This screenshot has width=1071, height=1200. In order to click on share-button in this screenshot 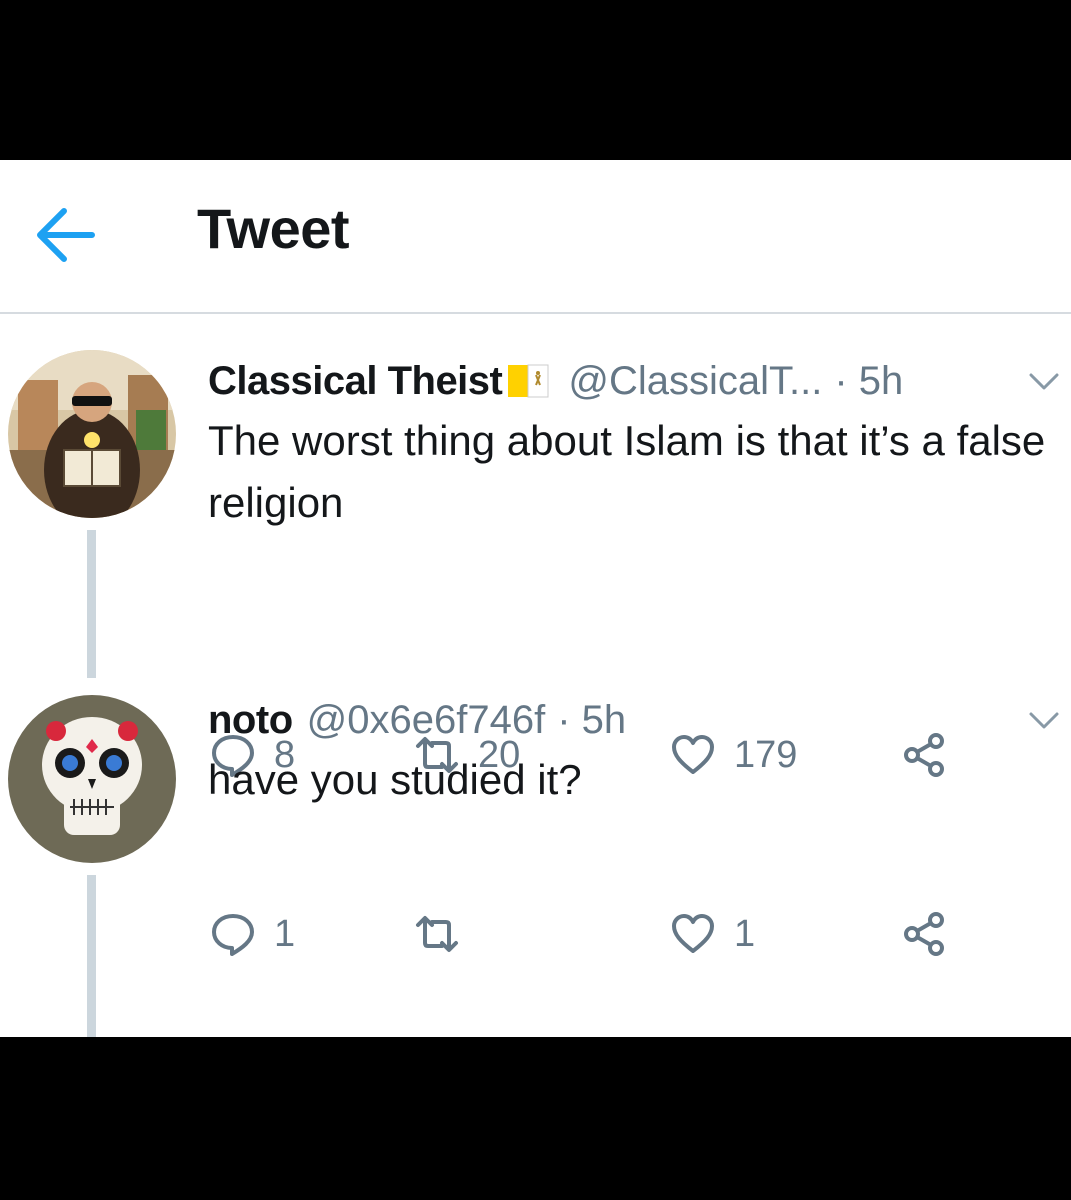, I will do `click(925, 934)`.